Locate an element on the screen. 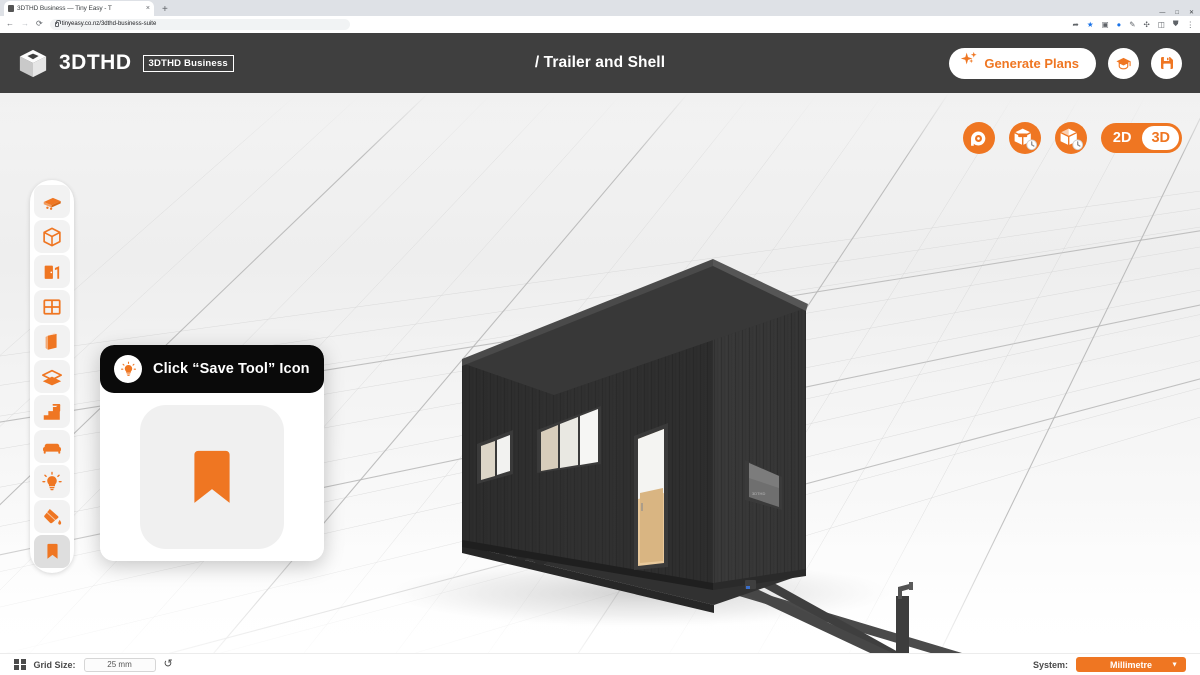 This screenshot has width=1200, height=675. header-actions: Generate Plans is located at coordinates (1065, 63).